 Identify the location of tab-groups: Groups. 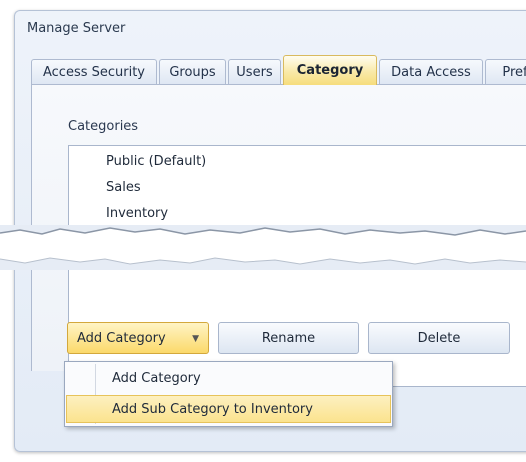
(192, 71).